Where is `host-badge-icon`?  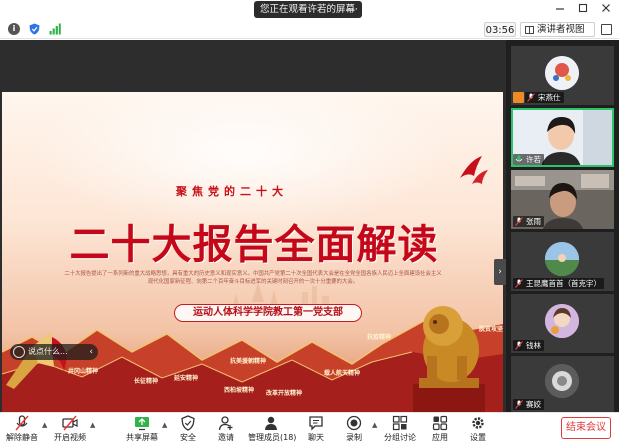
host-badge-icon is located at coordinates (518, 97).